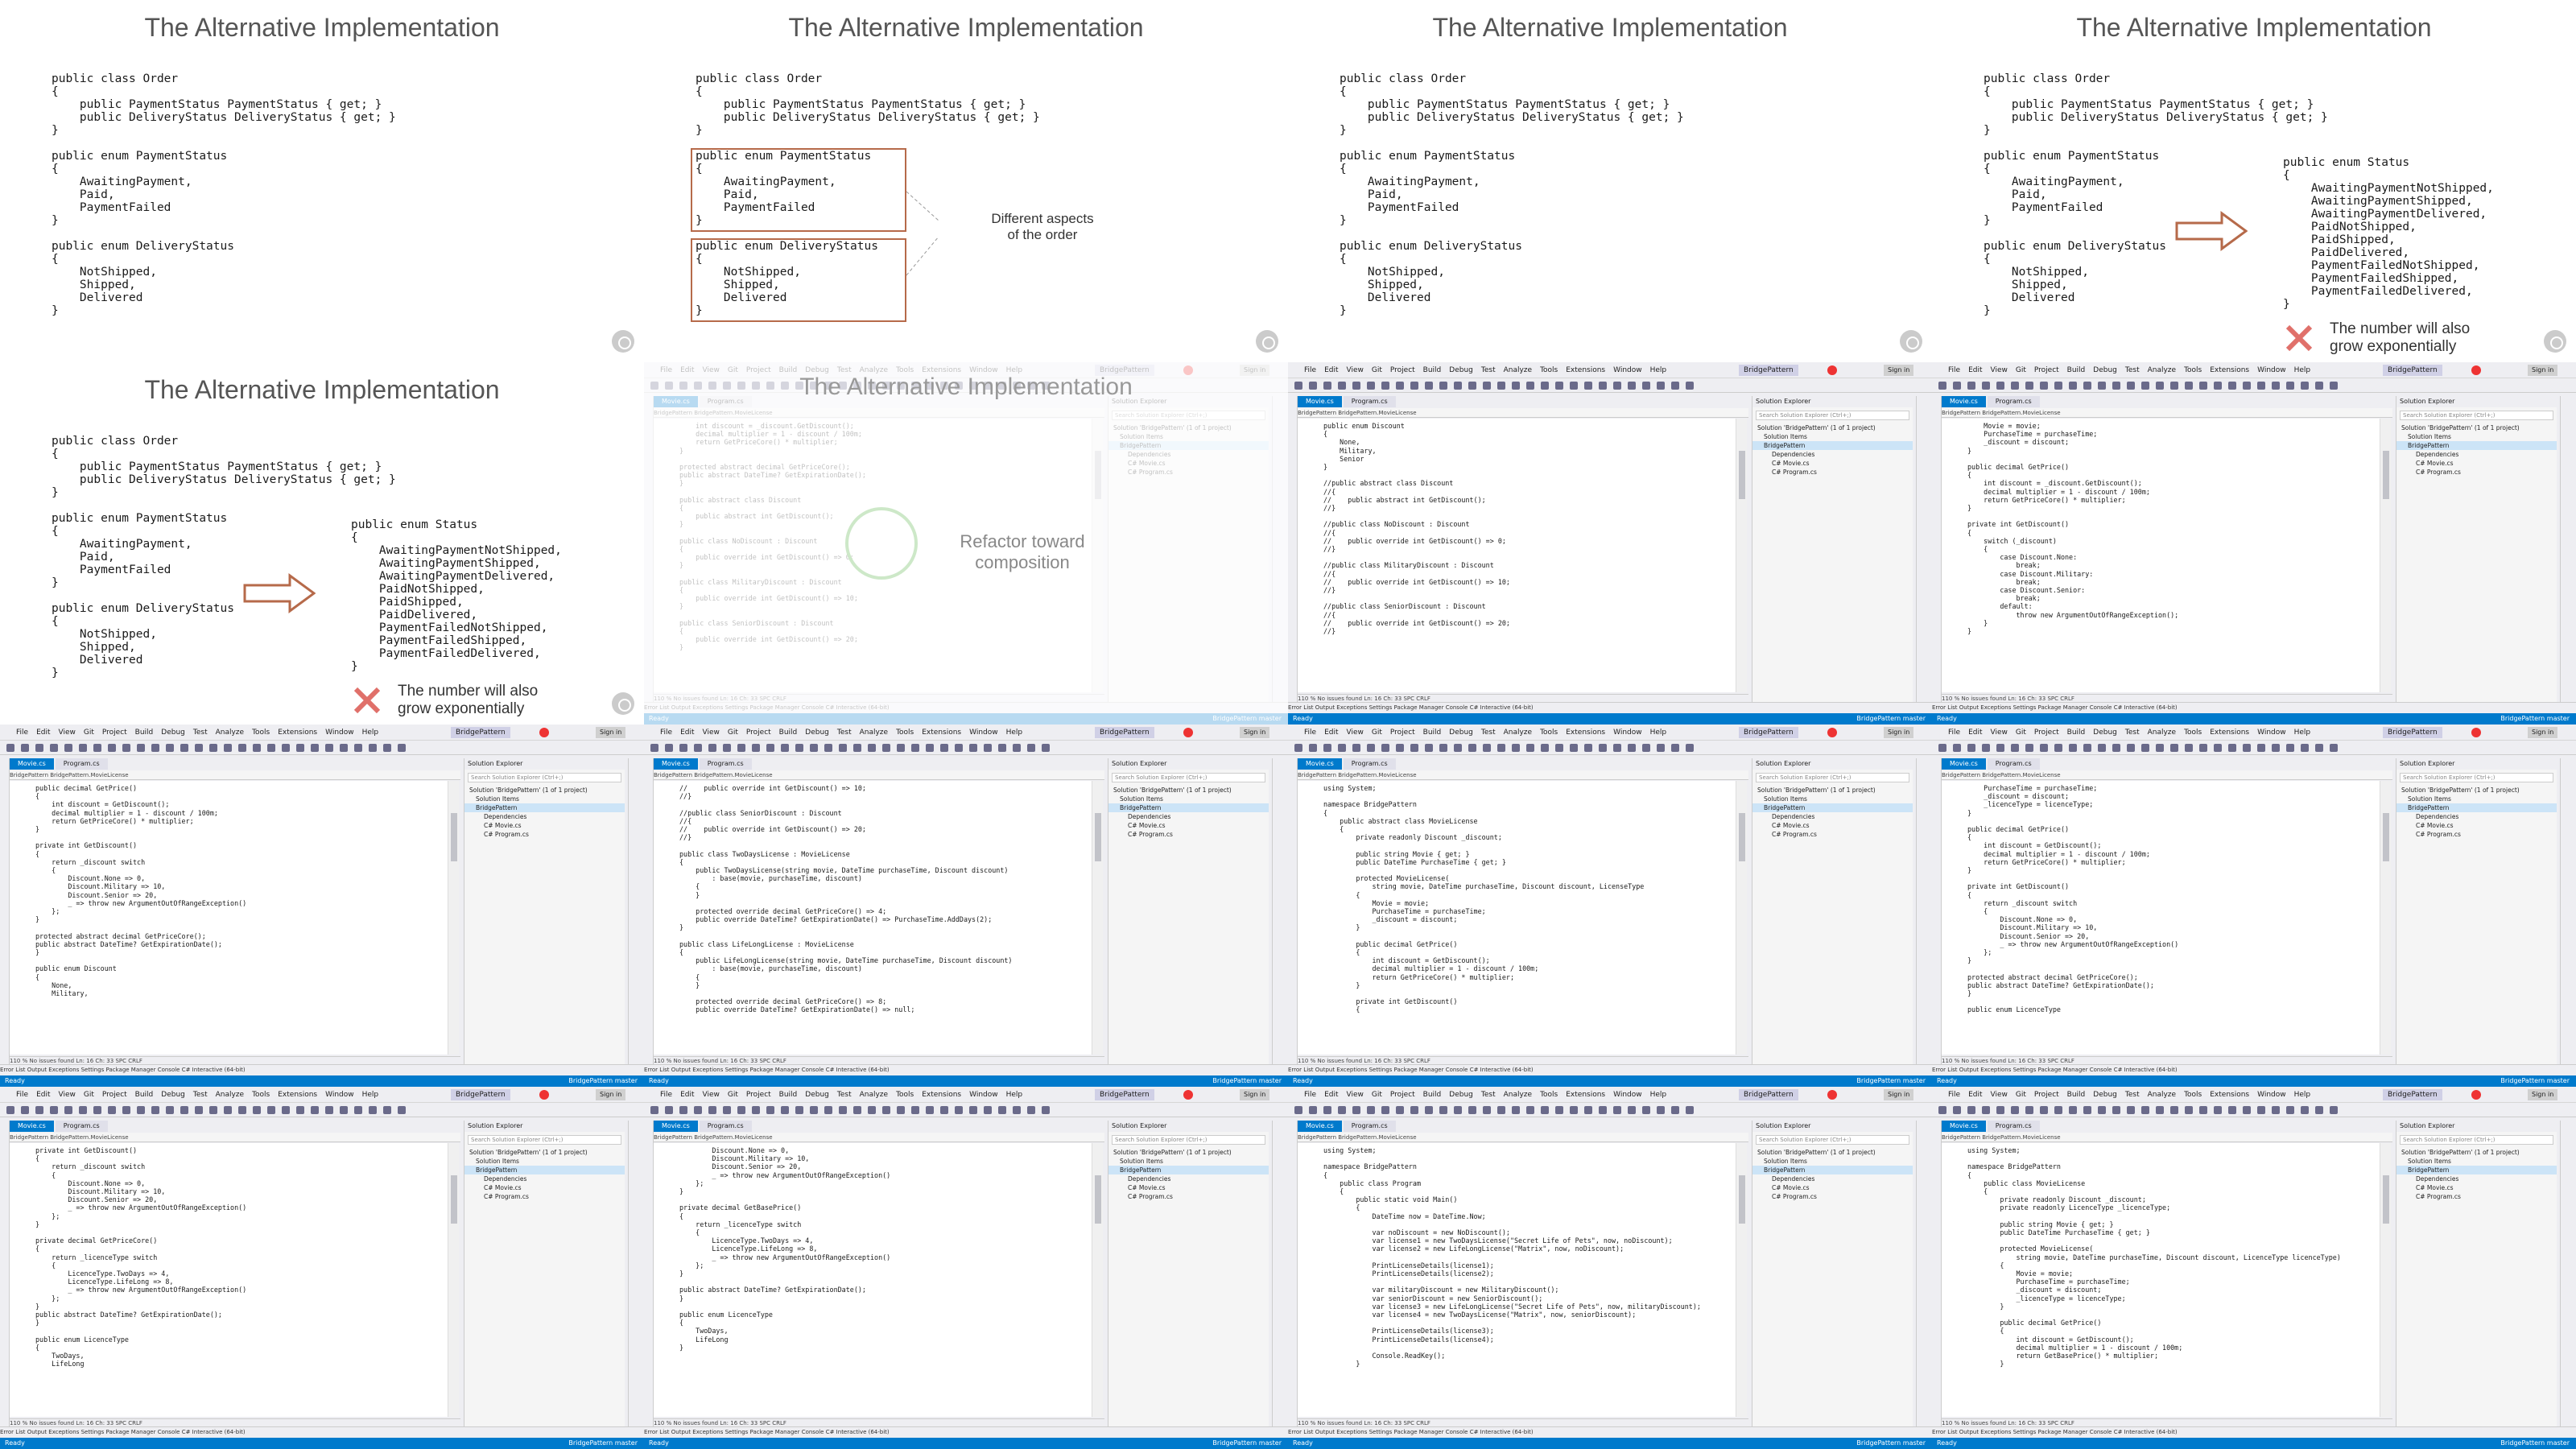 This screenshot has width=2576, height=1449. Describe the element at coordinates (1014, 1095) in the screenshot. I see `menu-item: Help` at that location.